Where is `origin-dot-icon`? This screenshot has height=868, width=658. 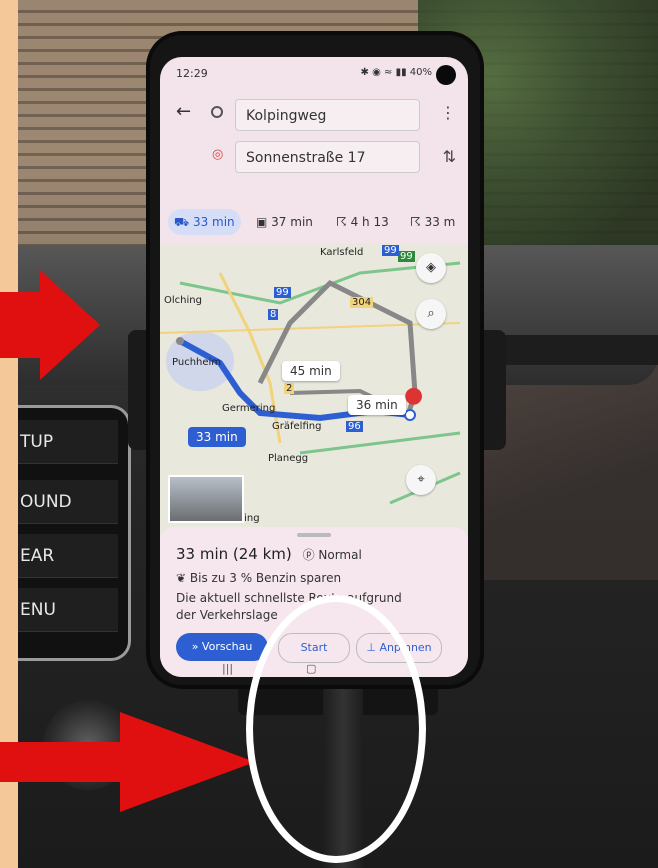
origin-dot-icon is located at coordinates (217, 112).